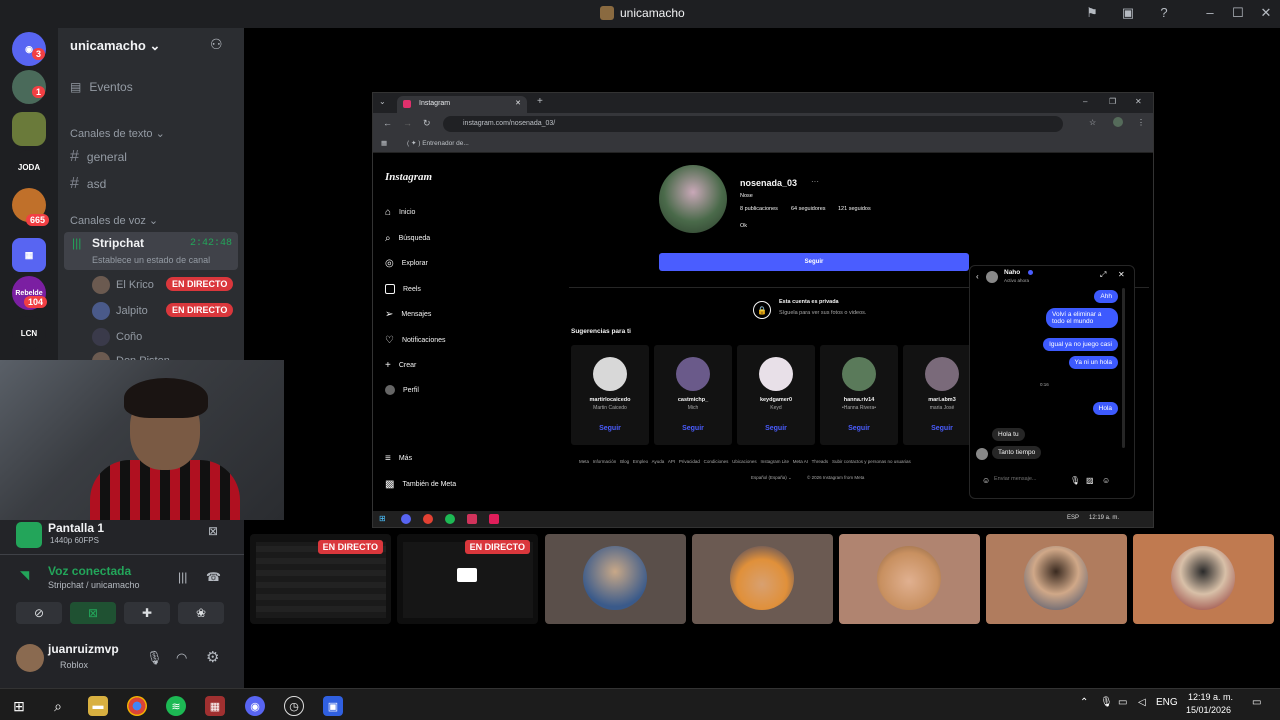 This screenshot has width=1280, height=720. Describe the element at coordinates (1121, 274) in the screenshot. I see `close-chat-icon: ✕` at that location.